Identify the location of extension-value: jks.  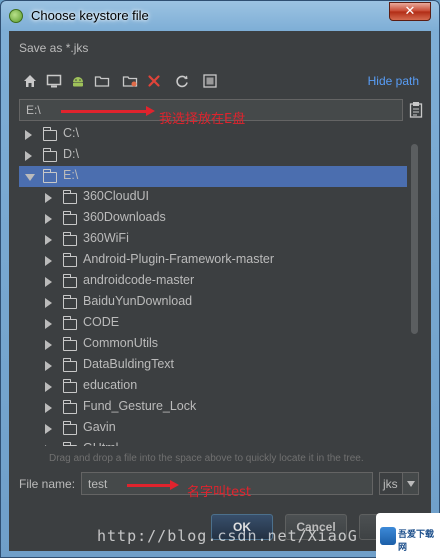
(390, 484).